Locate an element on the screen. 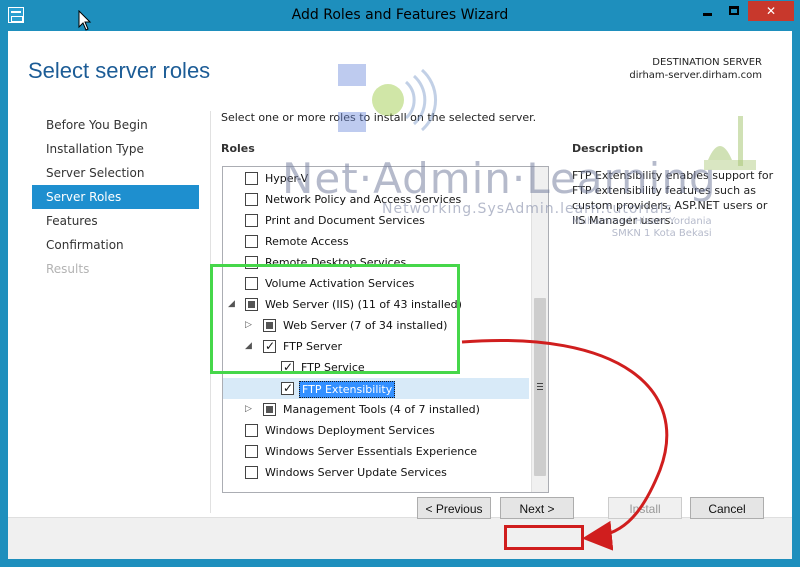  role-row-ftp-extensibility: FTP Extensibility is located at coordinates (376, 388).